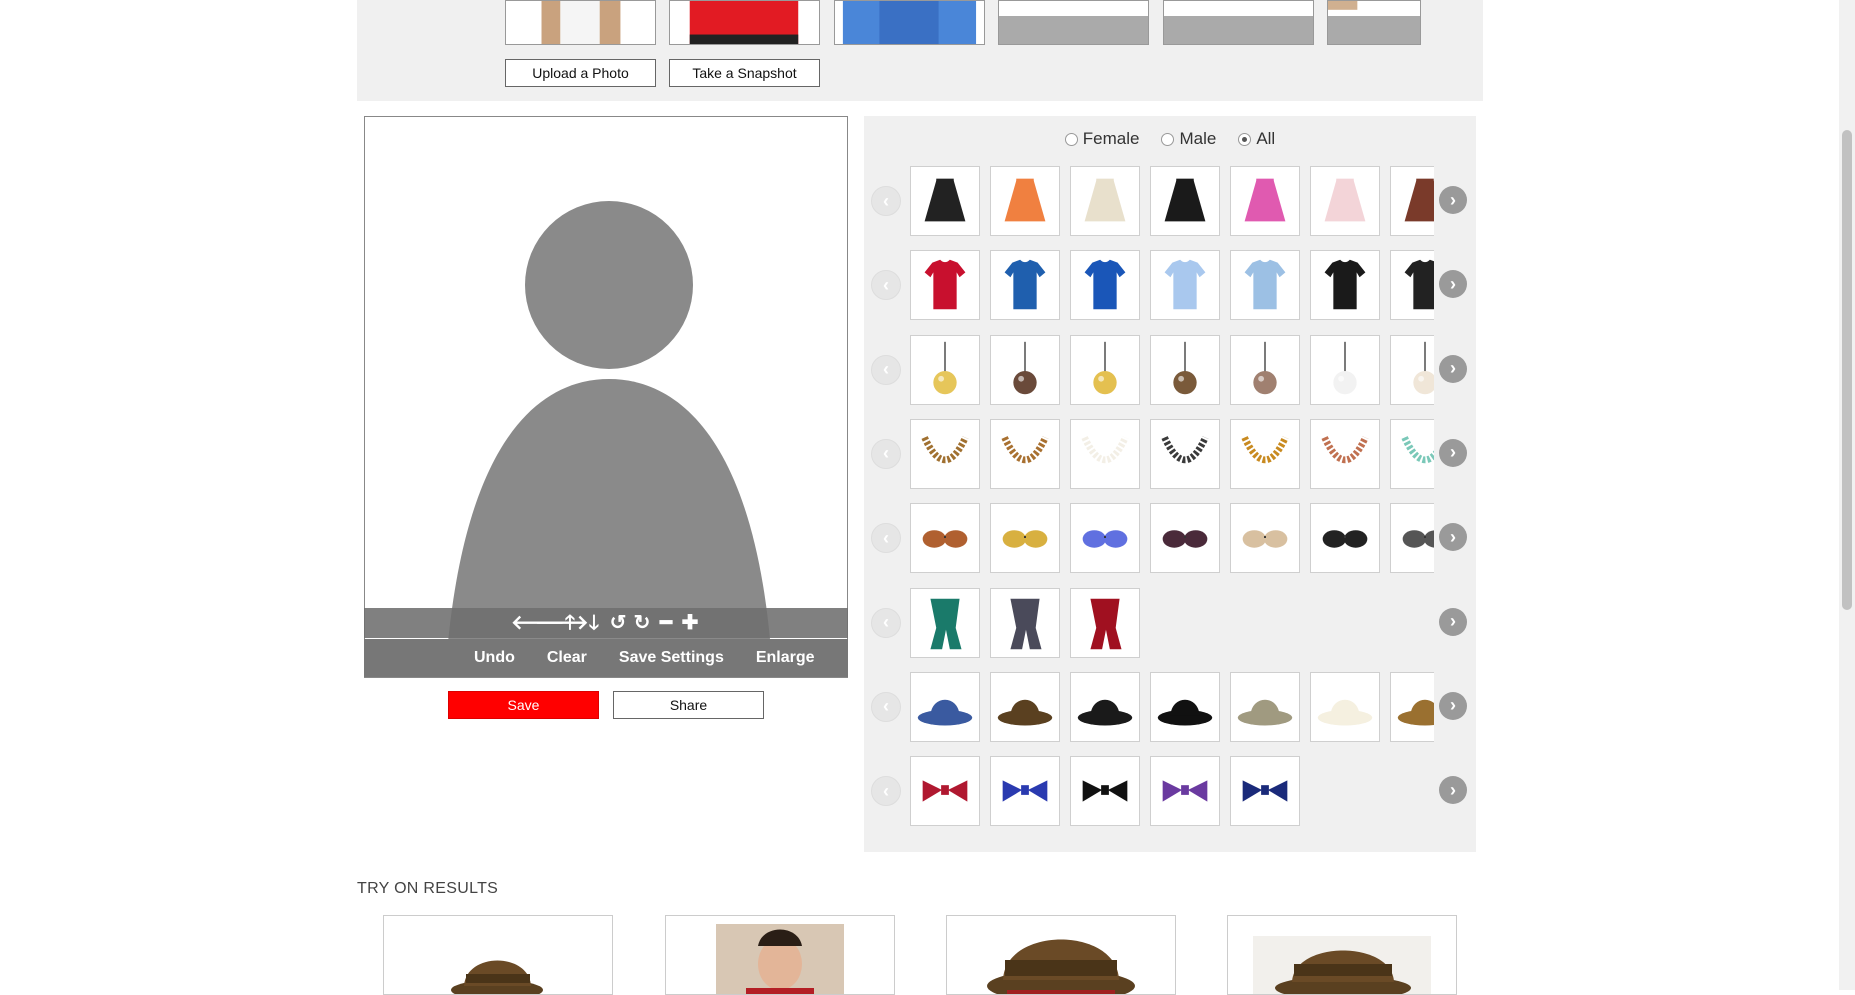 The image size is (1855, 995). I want to click on clear-button: Clear, so click(567, 658).